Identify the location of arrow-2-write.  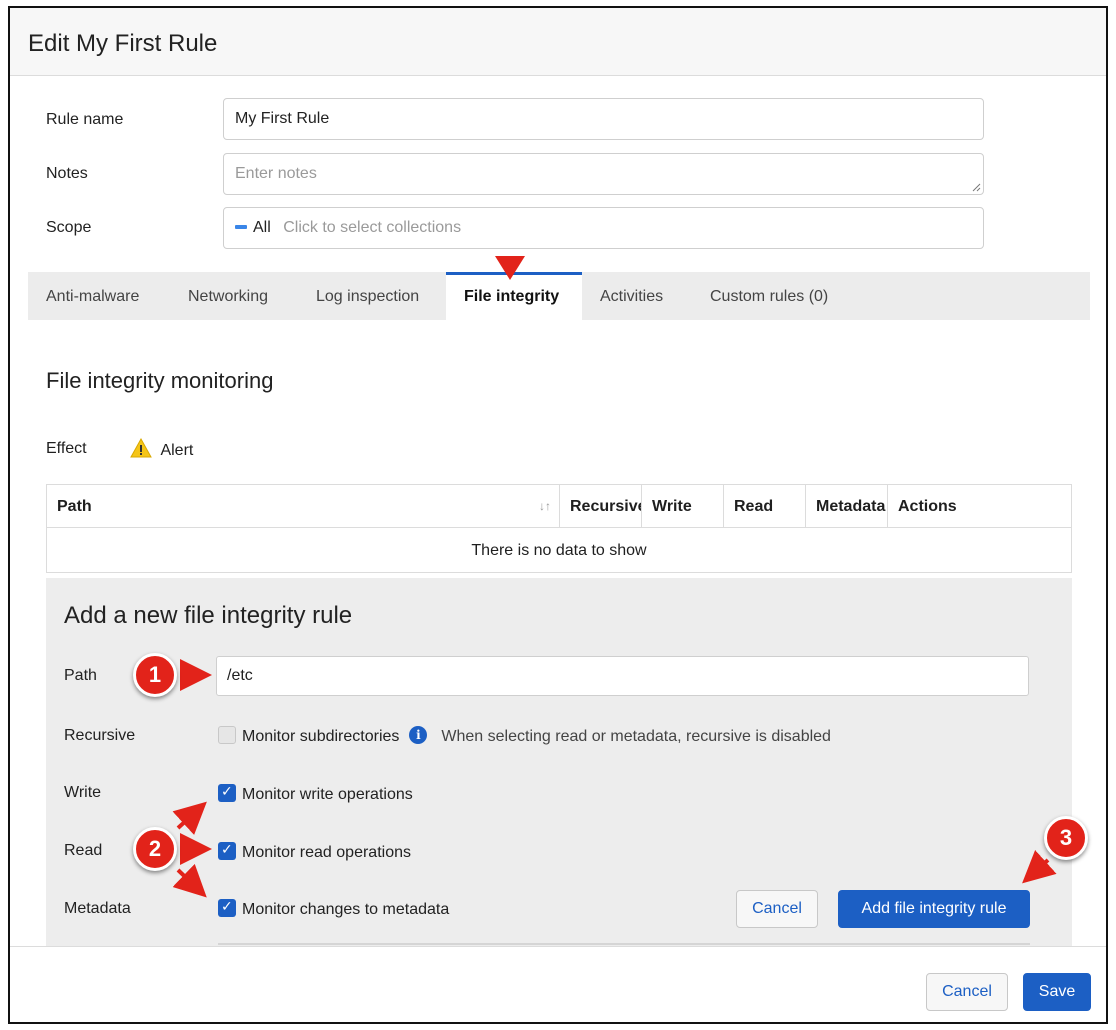
(189, 818).